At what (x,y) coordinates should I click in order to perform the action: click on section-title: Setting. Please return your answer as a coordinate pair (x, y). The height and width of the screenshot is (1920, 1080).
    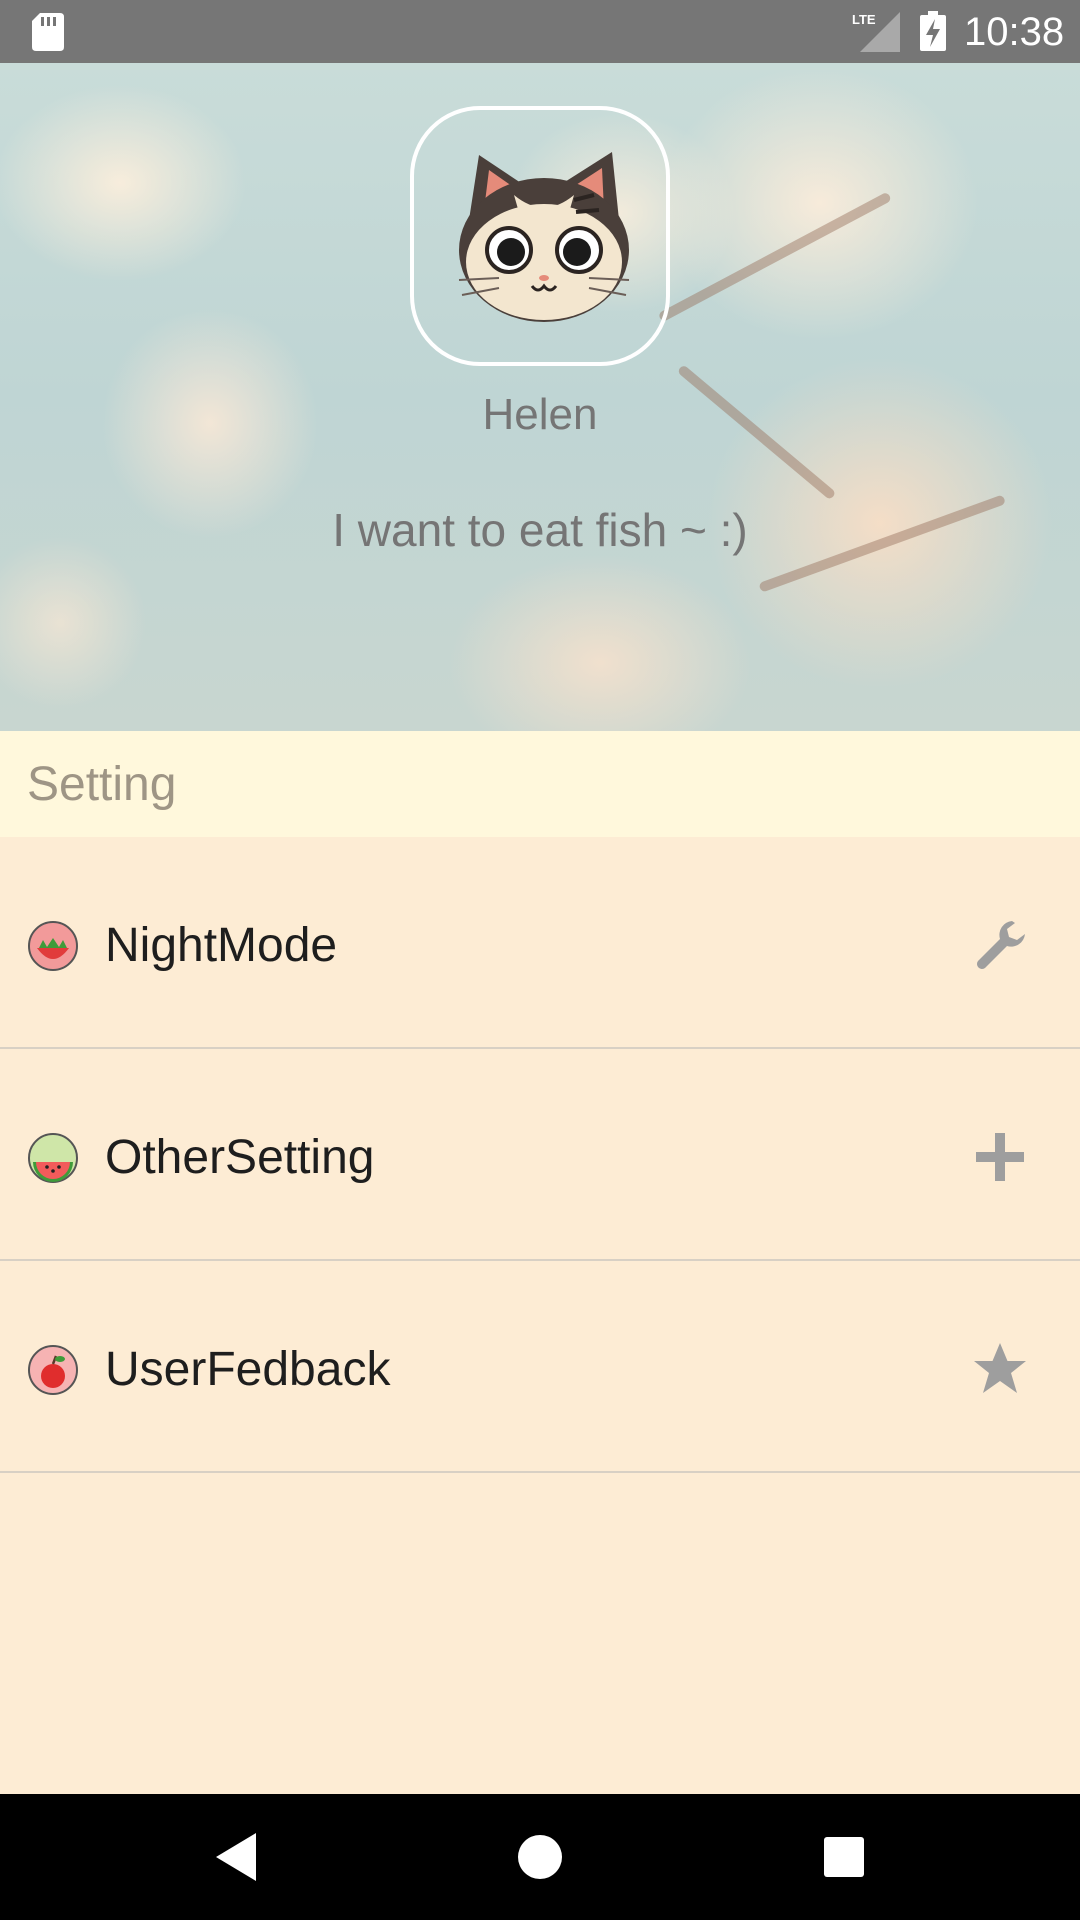
    Looking at the image, I should click on (102, 784).